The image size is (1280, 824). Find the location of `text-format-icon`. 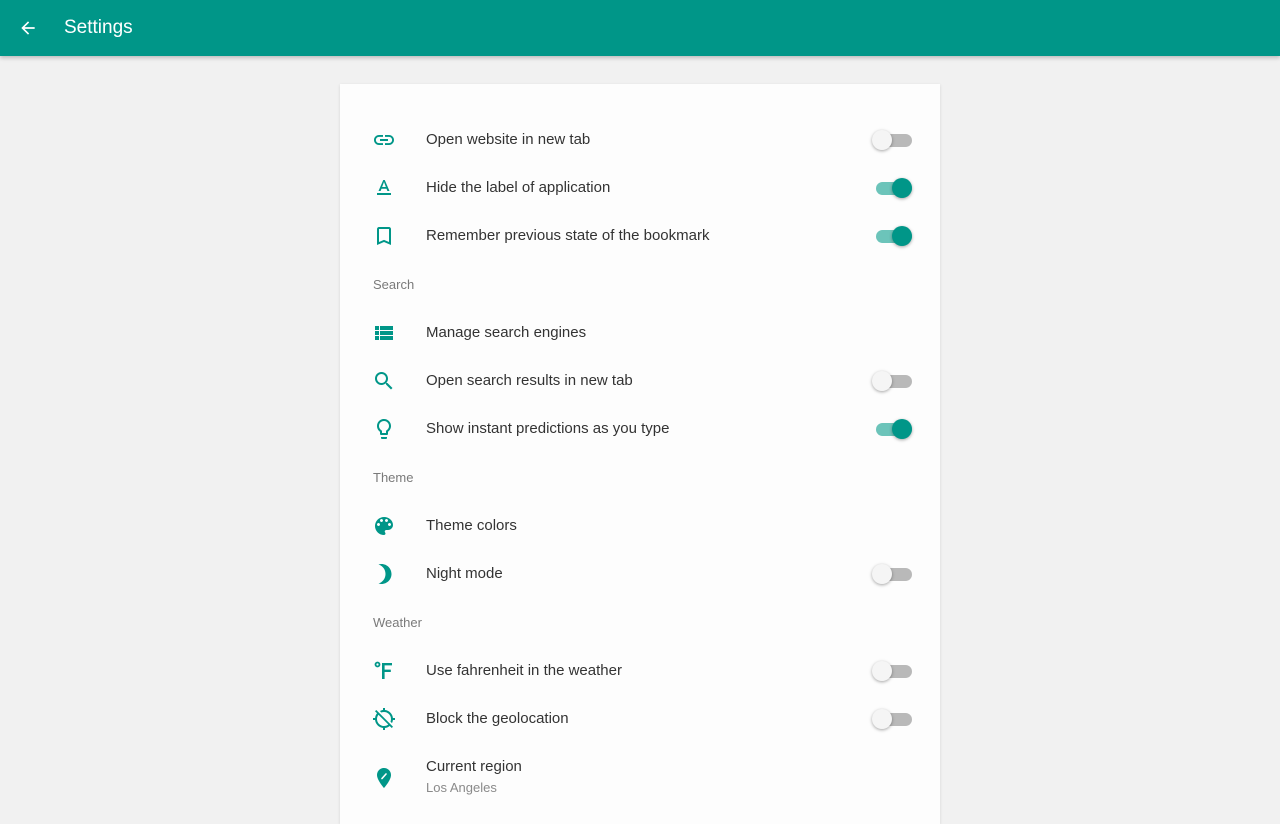

text-format-icon is located at coordinates (384, 188).